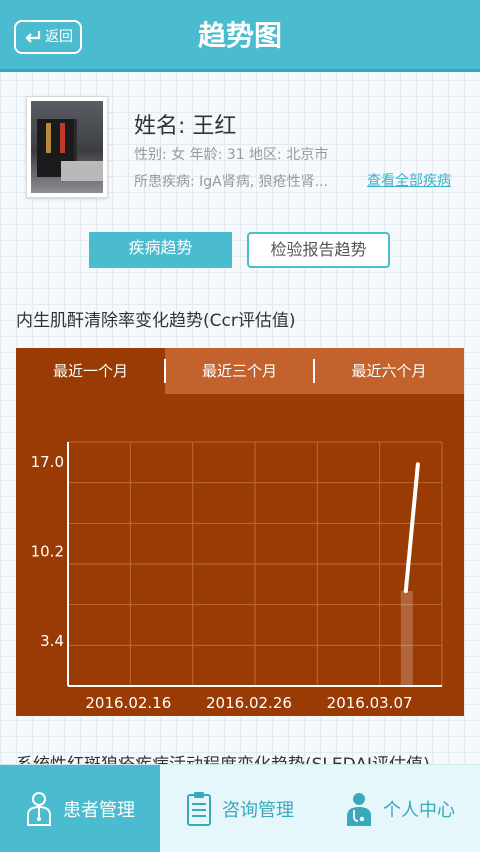 The image size is (480, 852). I want to click on back-label: 返回, so click(59, 37).